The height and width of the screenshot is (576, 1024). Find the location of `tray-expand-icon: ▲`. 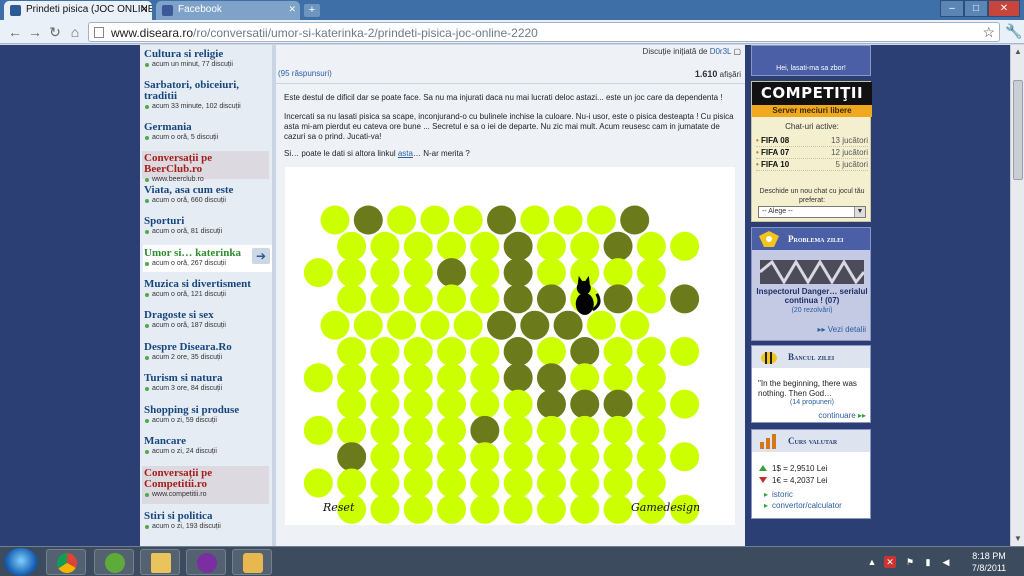

tray-expand-icon: ▲ is located at coordinates (872, 562).